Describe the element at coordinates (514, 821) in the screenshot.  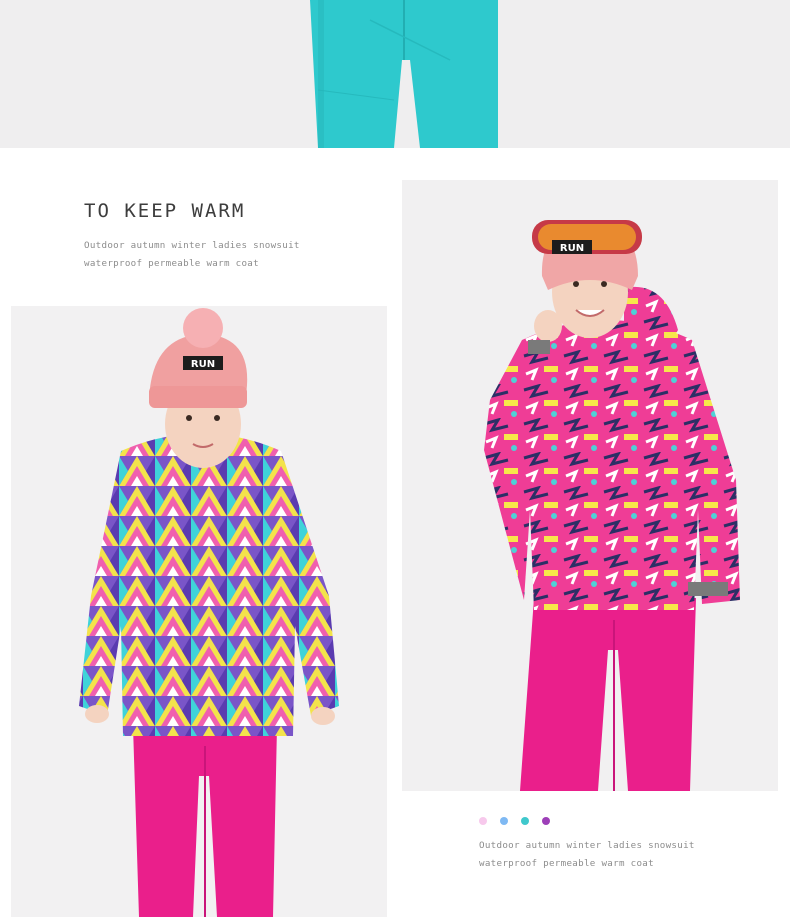
I see `color-swatches` at that location.